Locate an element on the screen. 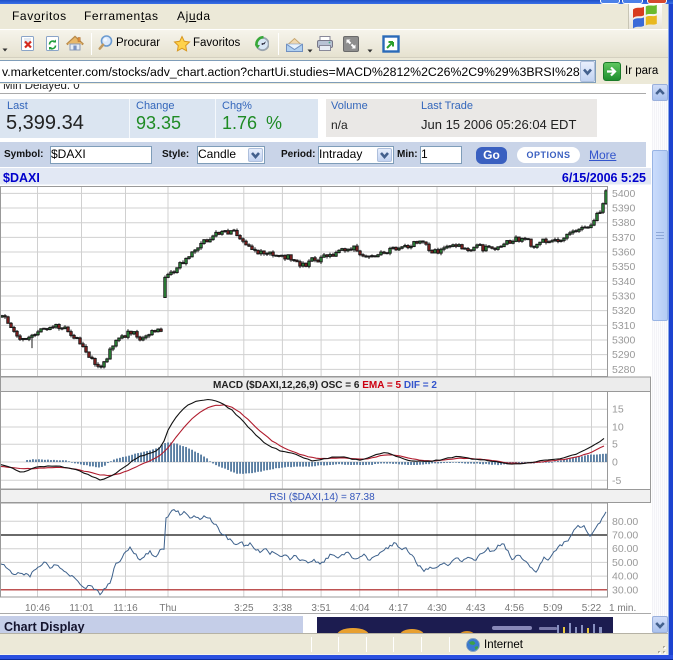 The width and height of the screenshot is (673, 660). svg-text: 80.00 is located at coordinates (625, 522).